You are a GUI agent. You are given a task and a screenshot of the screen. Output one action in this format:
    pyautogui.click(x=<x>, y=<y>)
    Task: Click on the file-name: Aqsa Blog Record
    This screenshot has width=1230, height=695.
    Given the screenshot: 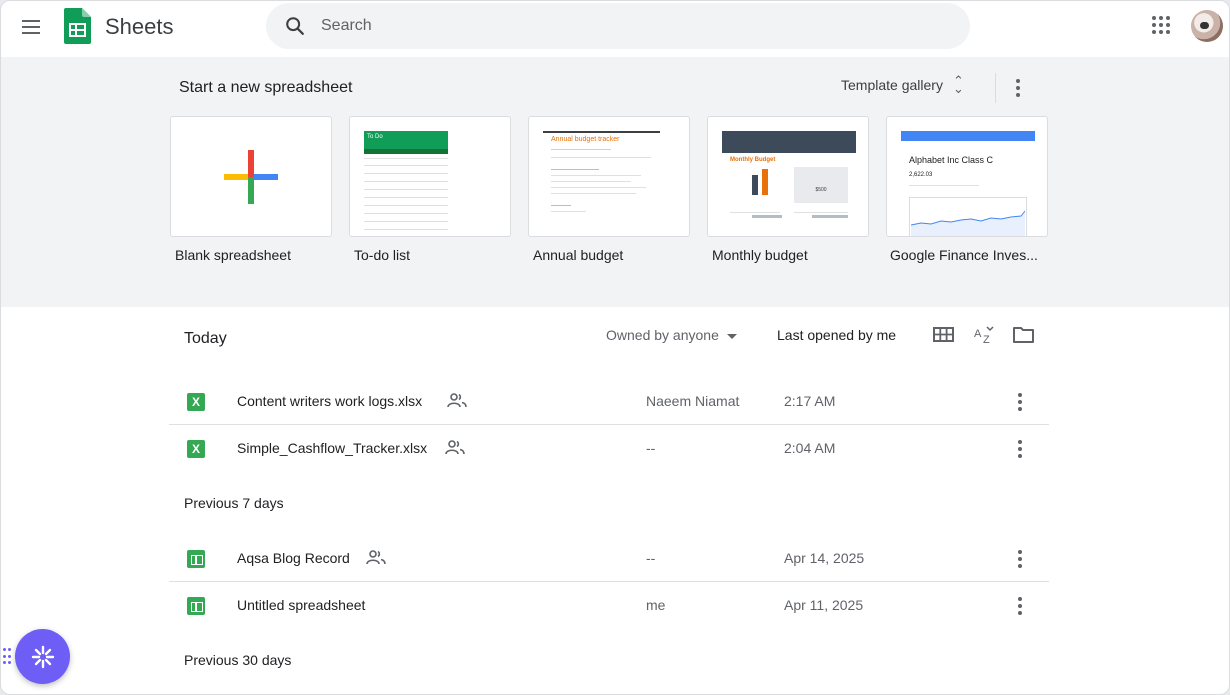 What is the action you would take?
    pyautogui.click(x=293, y=558)
    